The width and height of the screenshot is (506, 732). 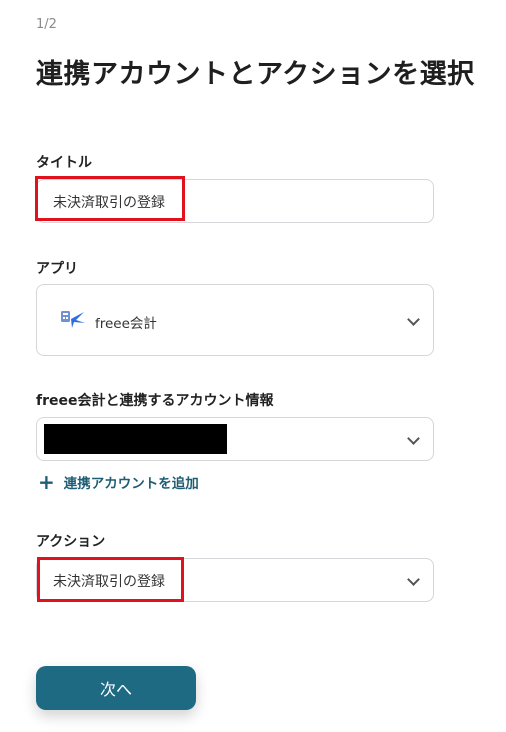 What do you see at coordinates (57, 269) in the screenshot?
I see `app-label: アプリ` at bounding box center [57, 269].